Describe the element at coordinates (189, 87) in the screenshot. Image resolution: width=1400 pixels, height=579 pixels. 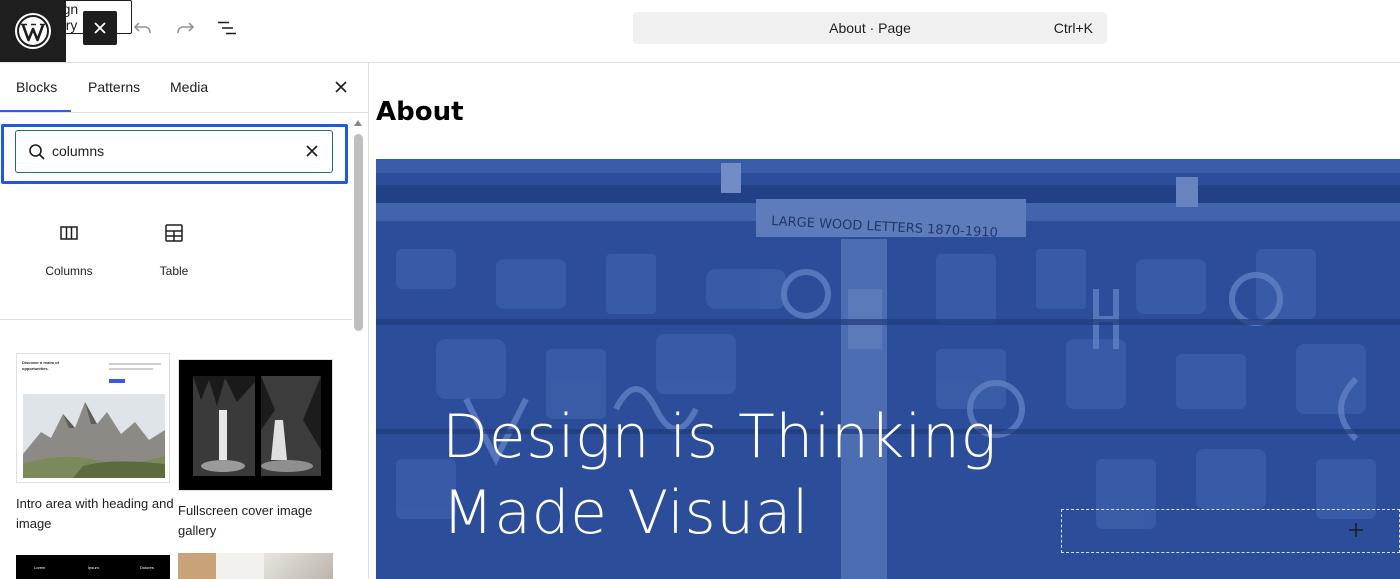
I see `tab-media: Media` at that location.